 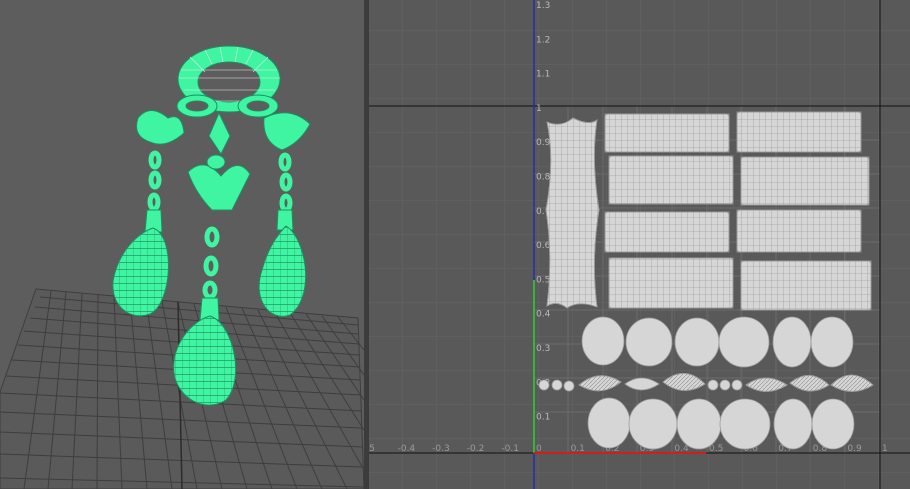 I want to click on u-tick-label: 0.4, so click(x=681, y=449).